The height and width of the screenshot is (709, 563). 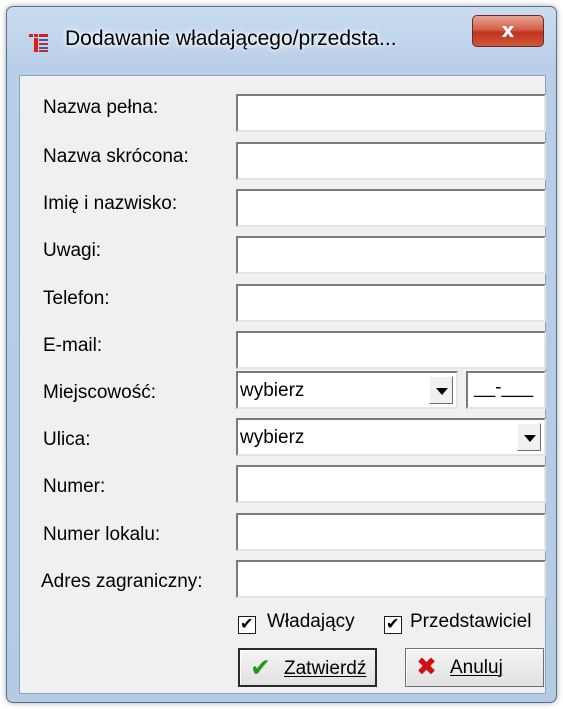 I want to click on numer-lokalu-input, so click(x=391, y=532).